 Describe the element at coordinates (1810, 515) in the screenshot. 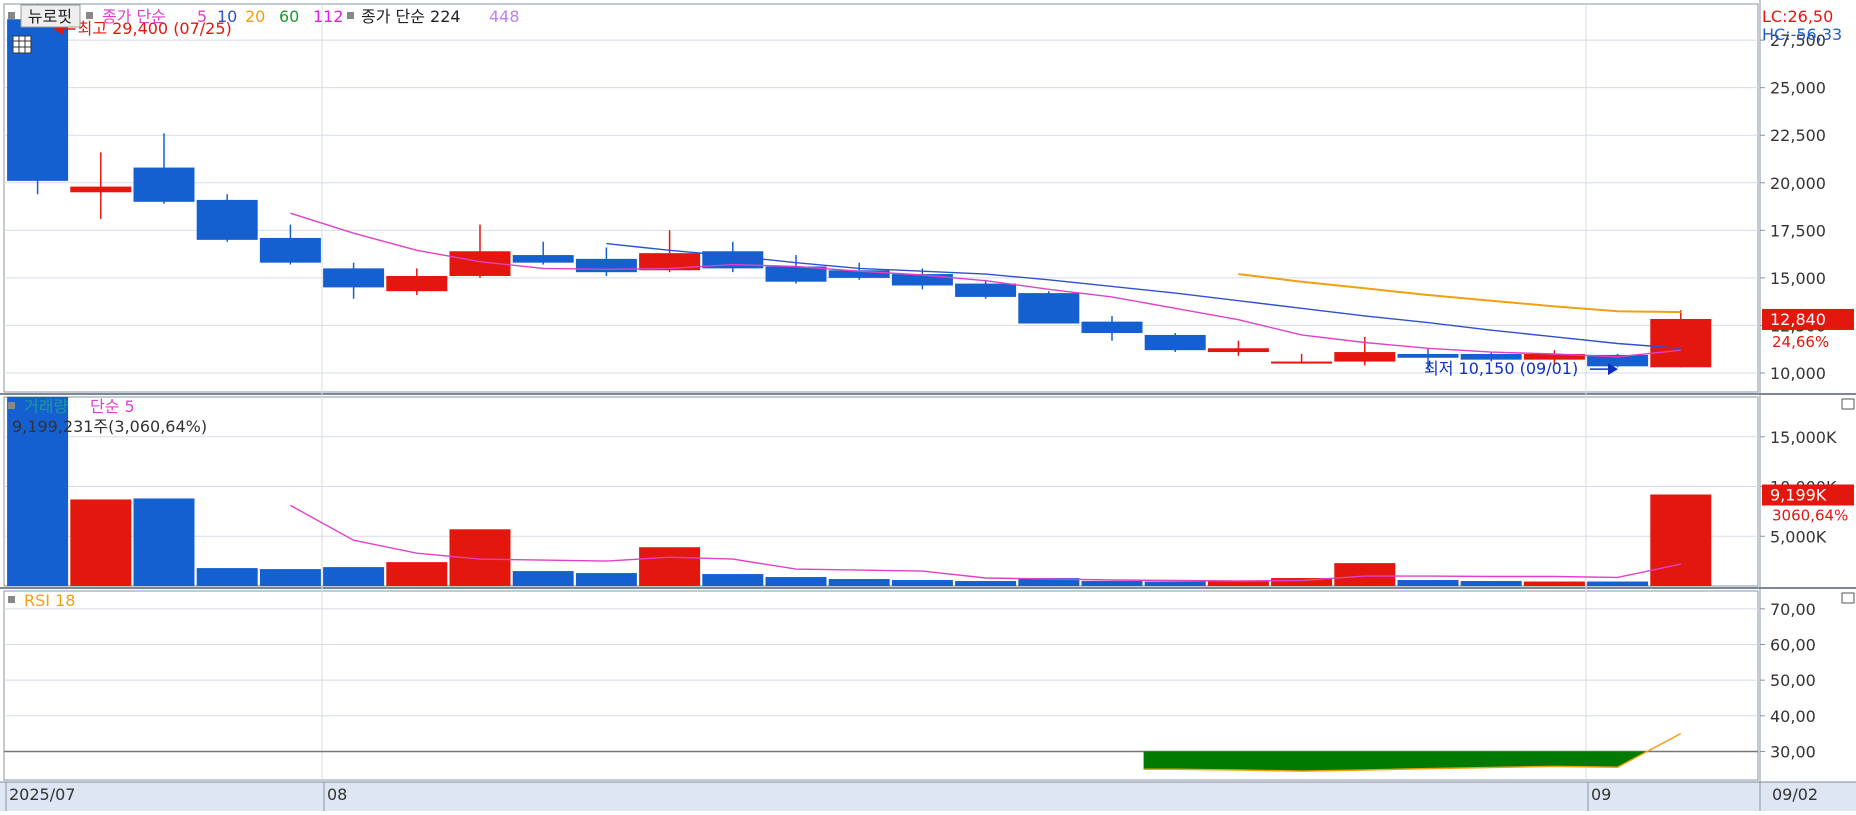

I see `last-volume-change: 3060,64%` at that location.